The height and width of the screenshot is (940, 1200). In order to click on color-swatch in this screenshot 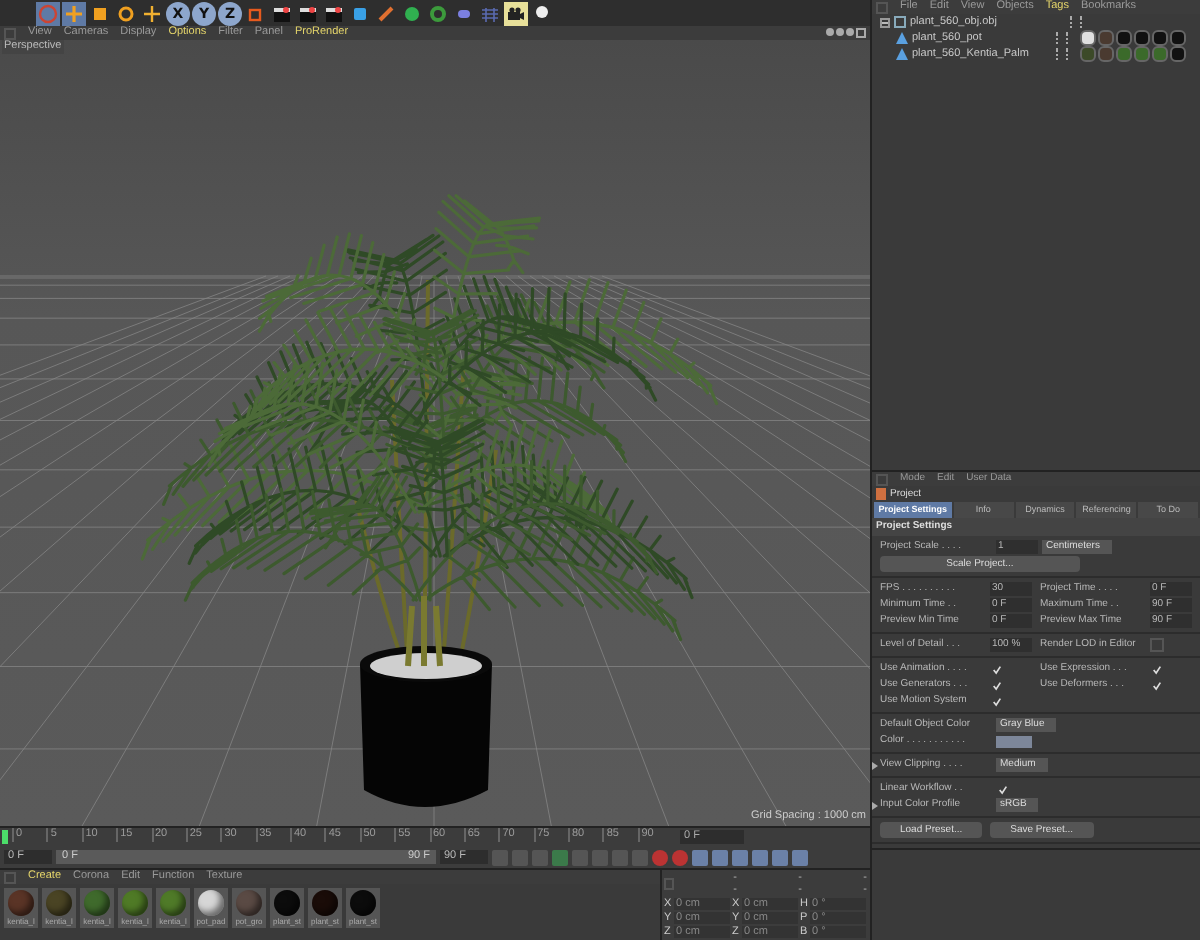, I will do `click(1014, 741)`.